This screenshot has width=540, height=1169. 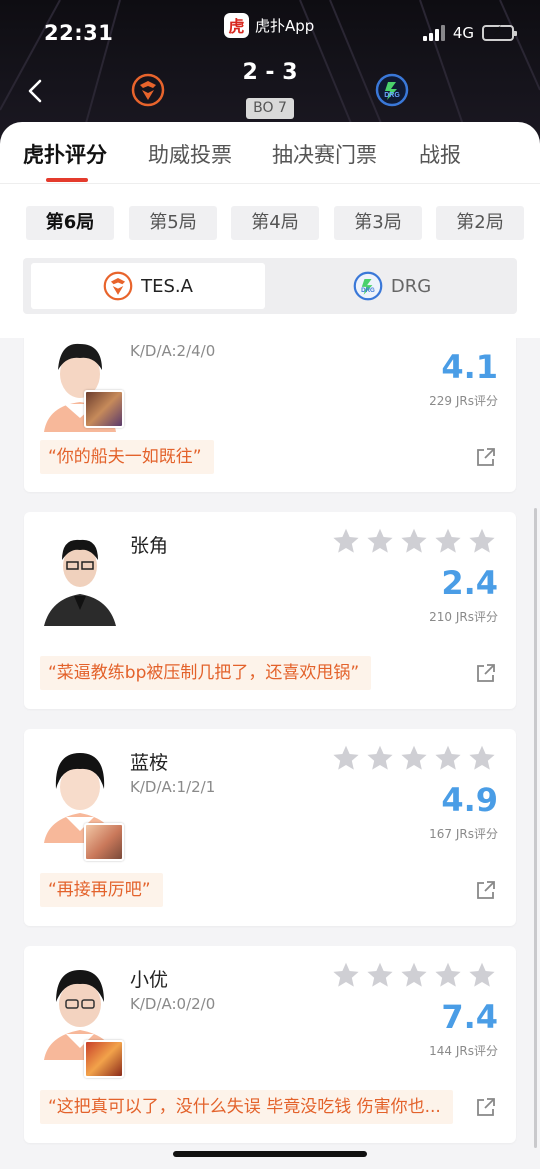 I want to click on team-toggle-away: DRG DRG, so click(x=392, y=286).